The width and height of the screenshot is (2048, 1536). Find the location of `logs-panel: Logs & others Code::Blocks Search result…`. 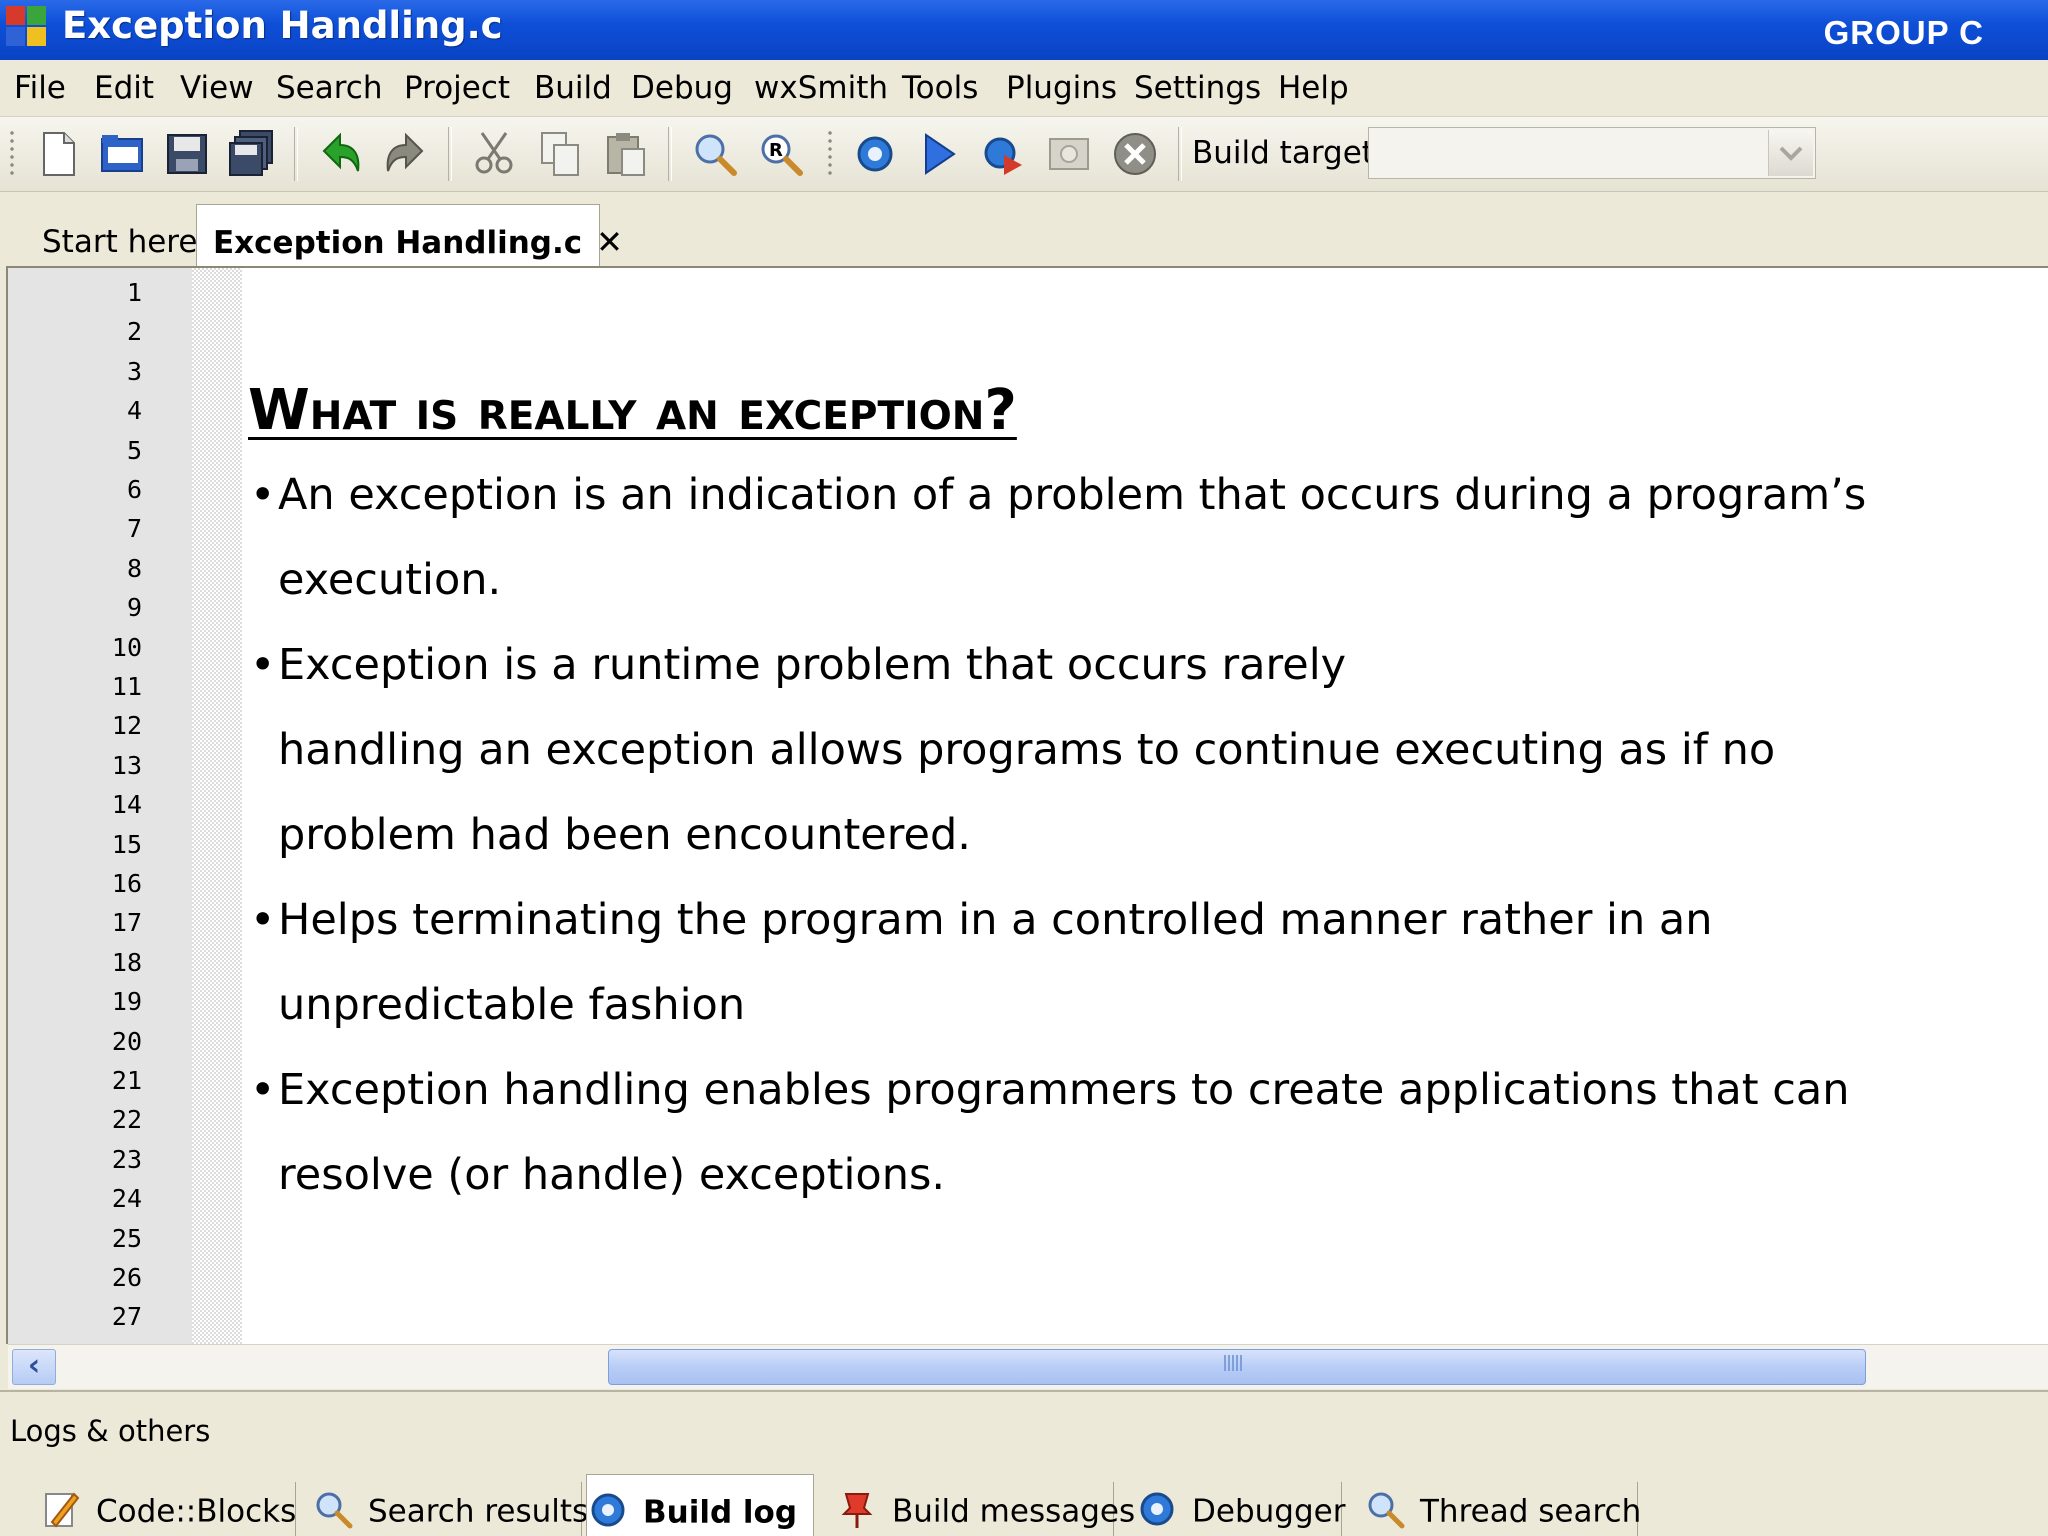

logs-panel: Logs & others Code::Blocks Search result… is located at coordinates (1024, 1463).